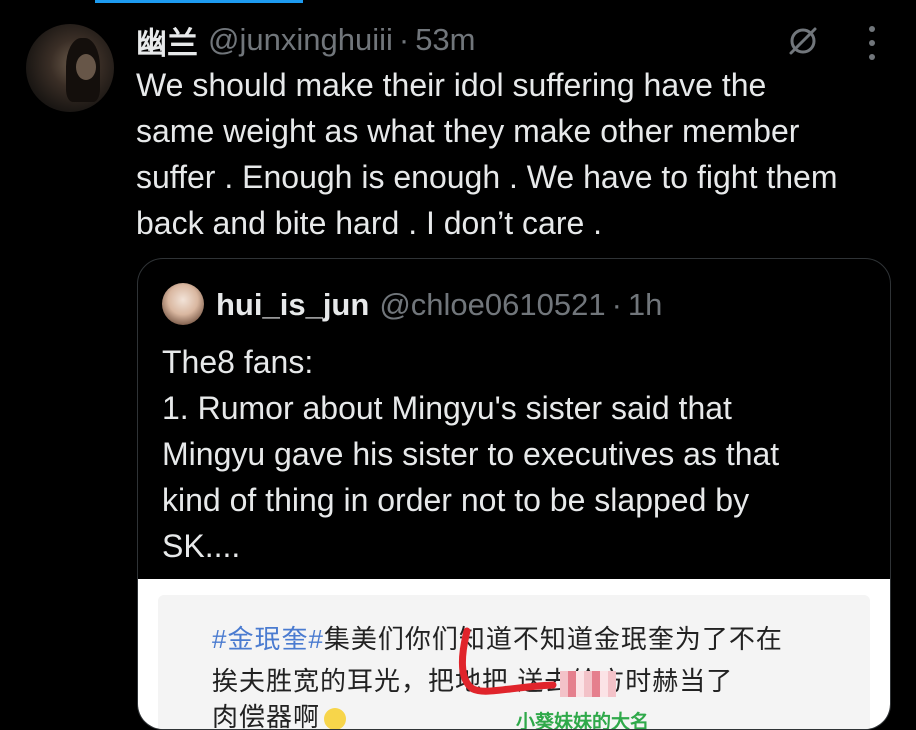 This screenshot has width=916, height=730. I want to click on pixelated-censor, so click(588, 684).